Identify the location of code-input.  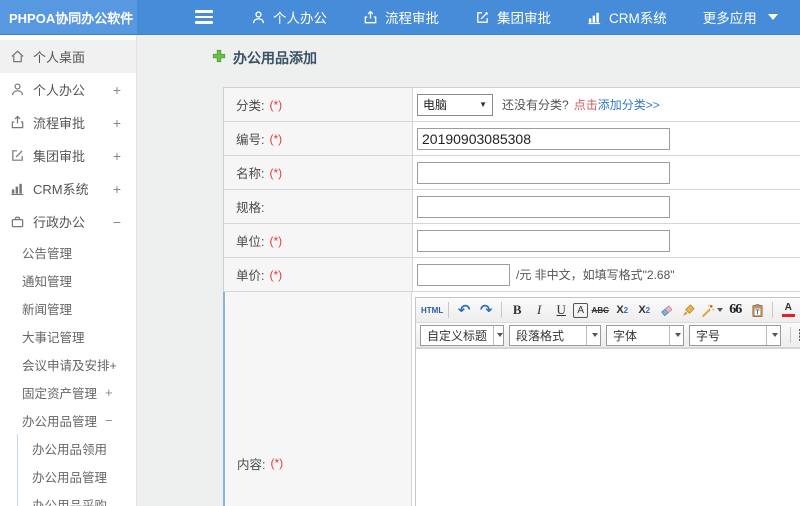
(543, 138).